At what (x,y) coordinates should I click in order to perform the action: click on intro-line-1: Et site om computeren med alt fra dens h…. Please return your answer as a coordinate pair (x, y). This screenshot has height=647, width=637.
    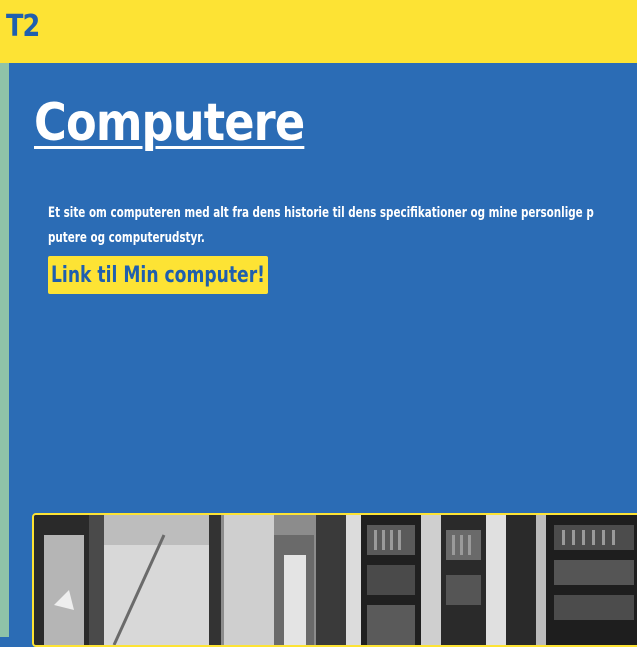
    Looking at the image, I should click on (321, 213).